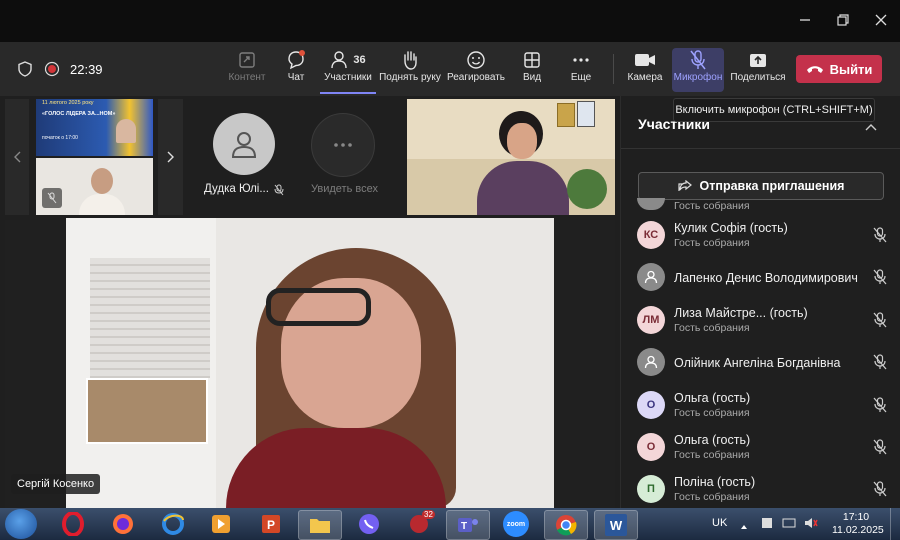 The image size is (900, 540). Describe the element at coordinates (21, 524) in the screenshot. I see `start-button` at that location.